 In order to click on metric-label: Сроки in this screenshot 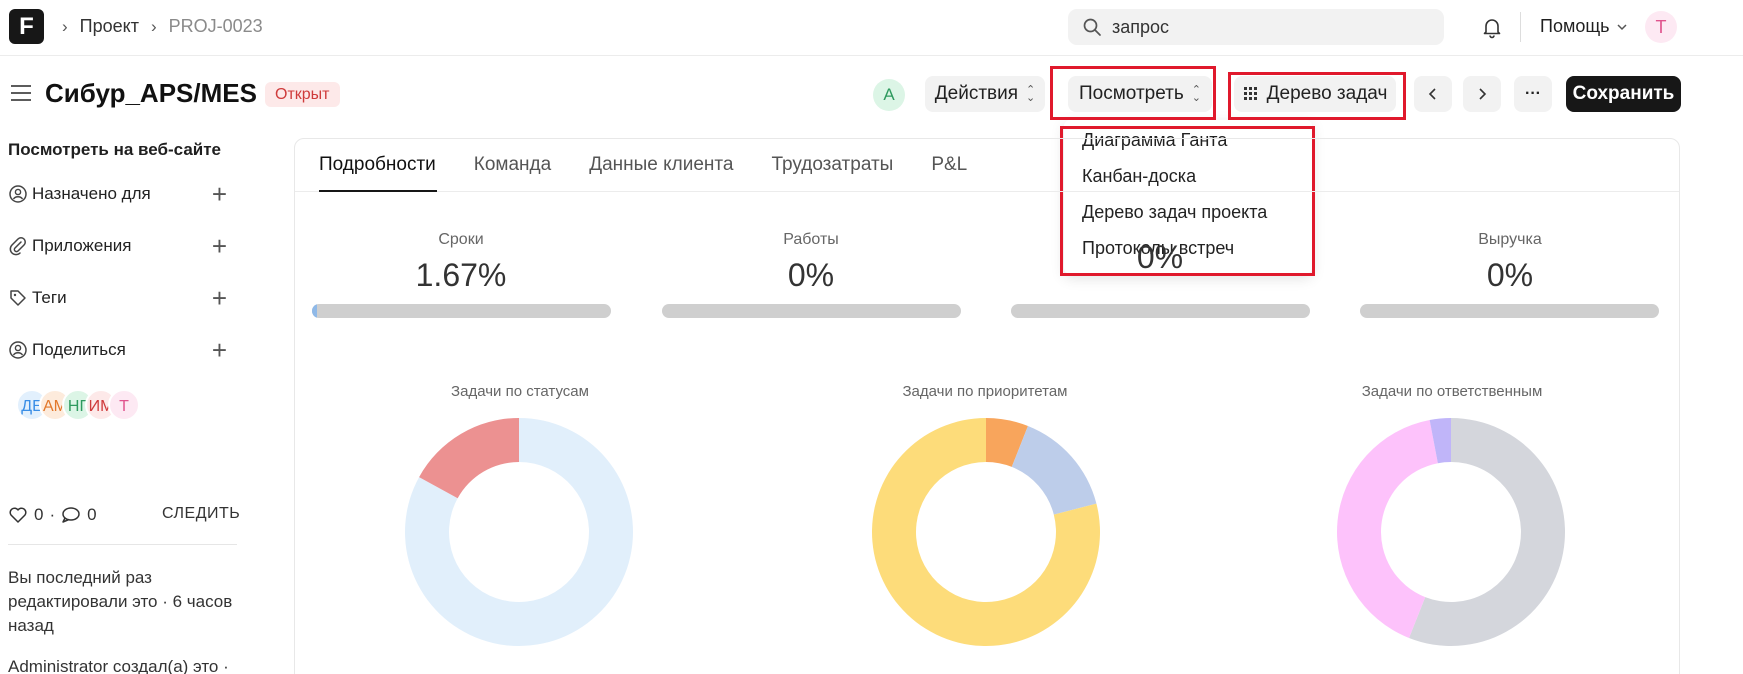, I will do `click(461, 239)`.